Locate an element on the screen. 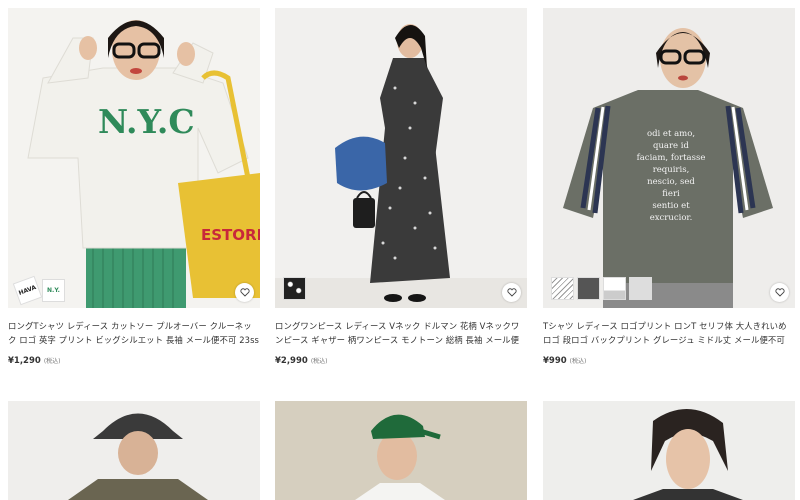 Image resolution: width=800 pixels, height=500 pixels. svg-text: requiris, is located at coordinates (671, 170).